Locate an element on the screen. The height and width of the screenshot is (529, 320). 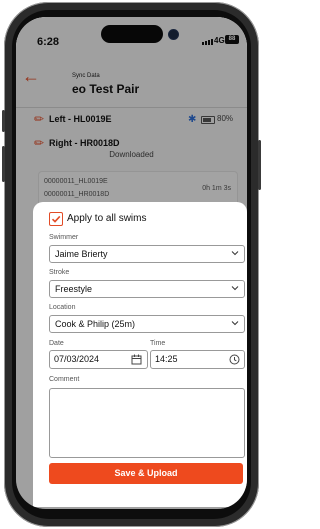
save-upload-button: Save & Upload is located at coordinates (146, 473).